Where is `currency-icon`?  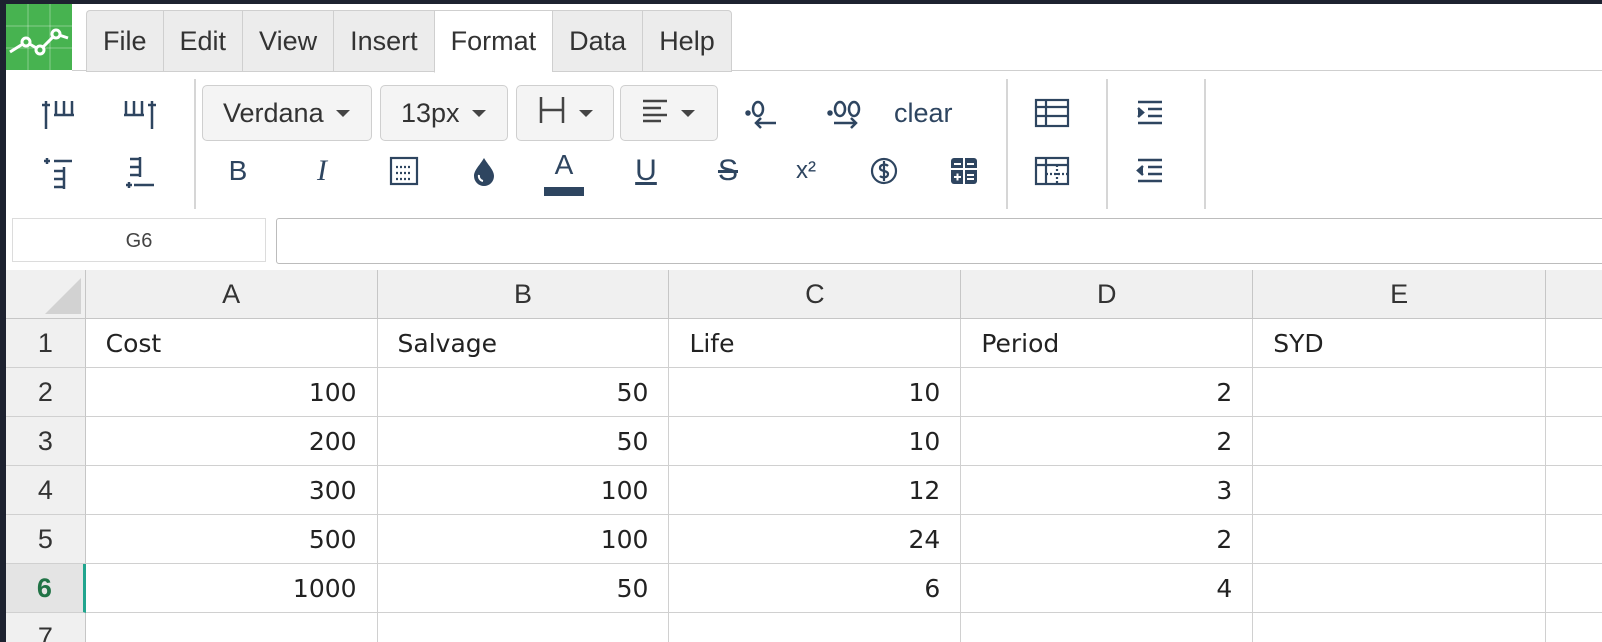
currency-icon is located at coordinates (884, 171).